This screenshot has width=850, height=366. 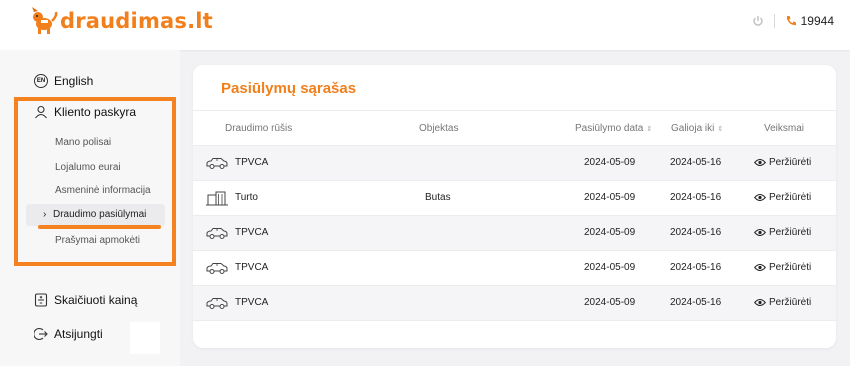 What do you see at coordinates (514, 320) in the screenshot?
I see `table-bottom-border` at bounding box center [514, 320].